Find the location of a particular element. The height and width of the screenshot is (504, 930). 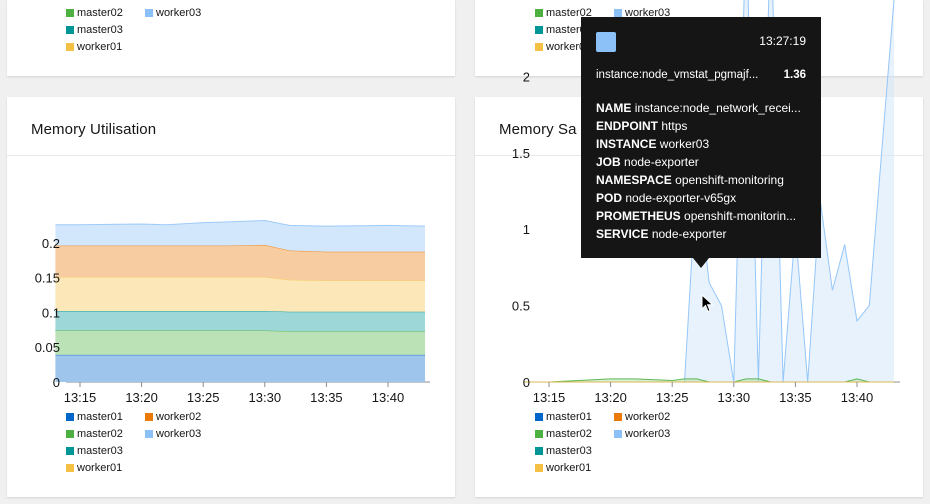

y-tick-label: 1.5 is located at coordinates (521, 153).